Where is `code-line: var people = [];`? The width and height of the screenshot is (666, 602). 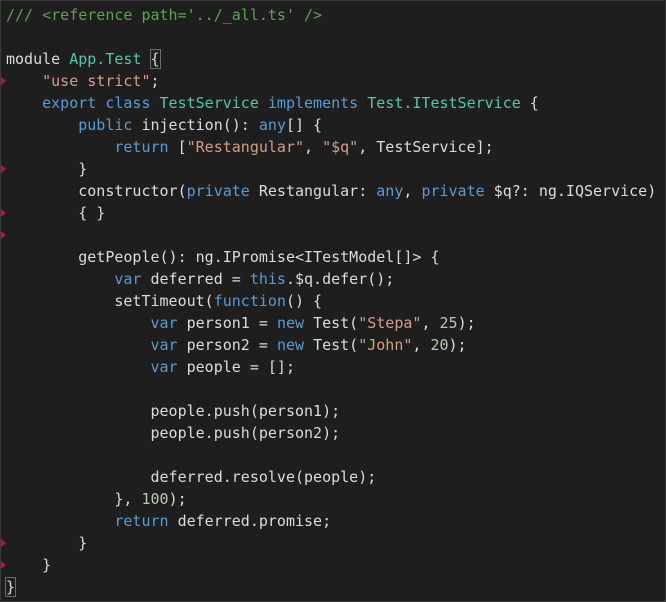 code-line: var people = []; is located at coordinates (331, 367).